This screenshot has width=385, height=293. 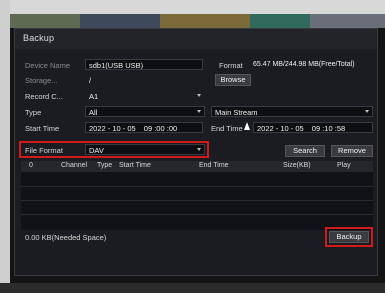 I want to click on column-header: Channel, so click(x=74, y=165).